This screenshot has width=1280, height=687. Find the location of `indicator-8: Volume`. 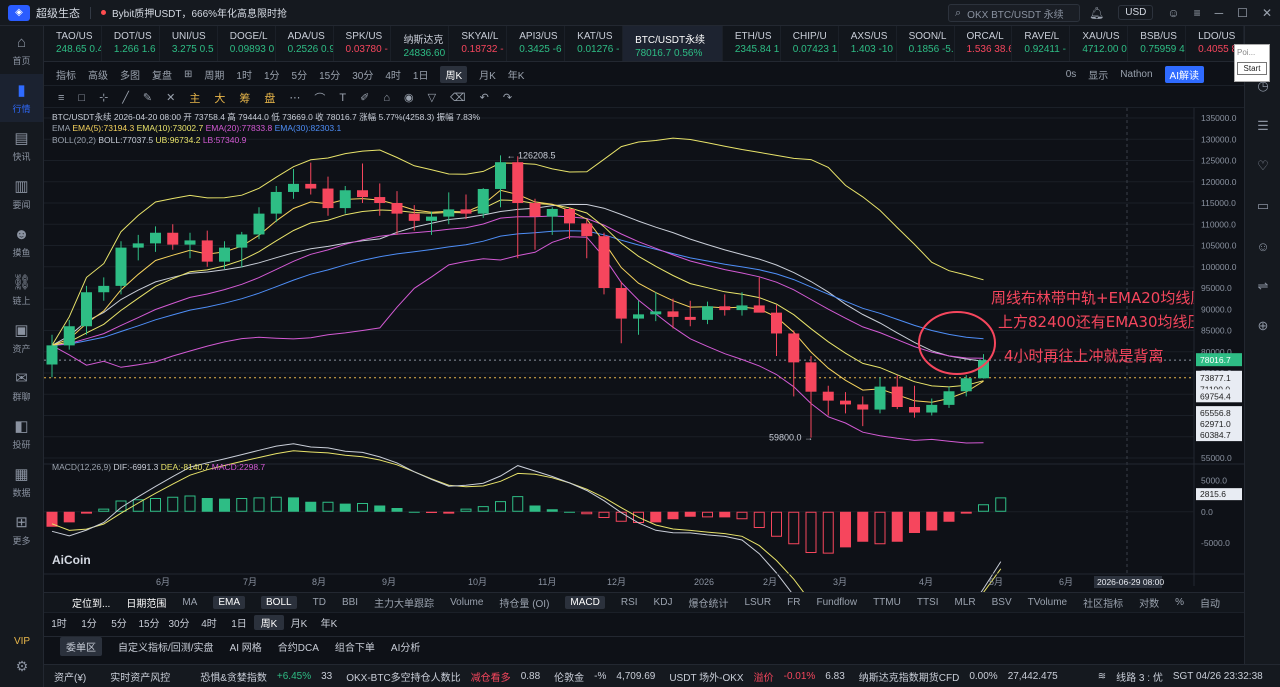

indicator-8: Volume is located at coordinates (466, 602).